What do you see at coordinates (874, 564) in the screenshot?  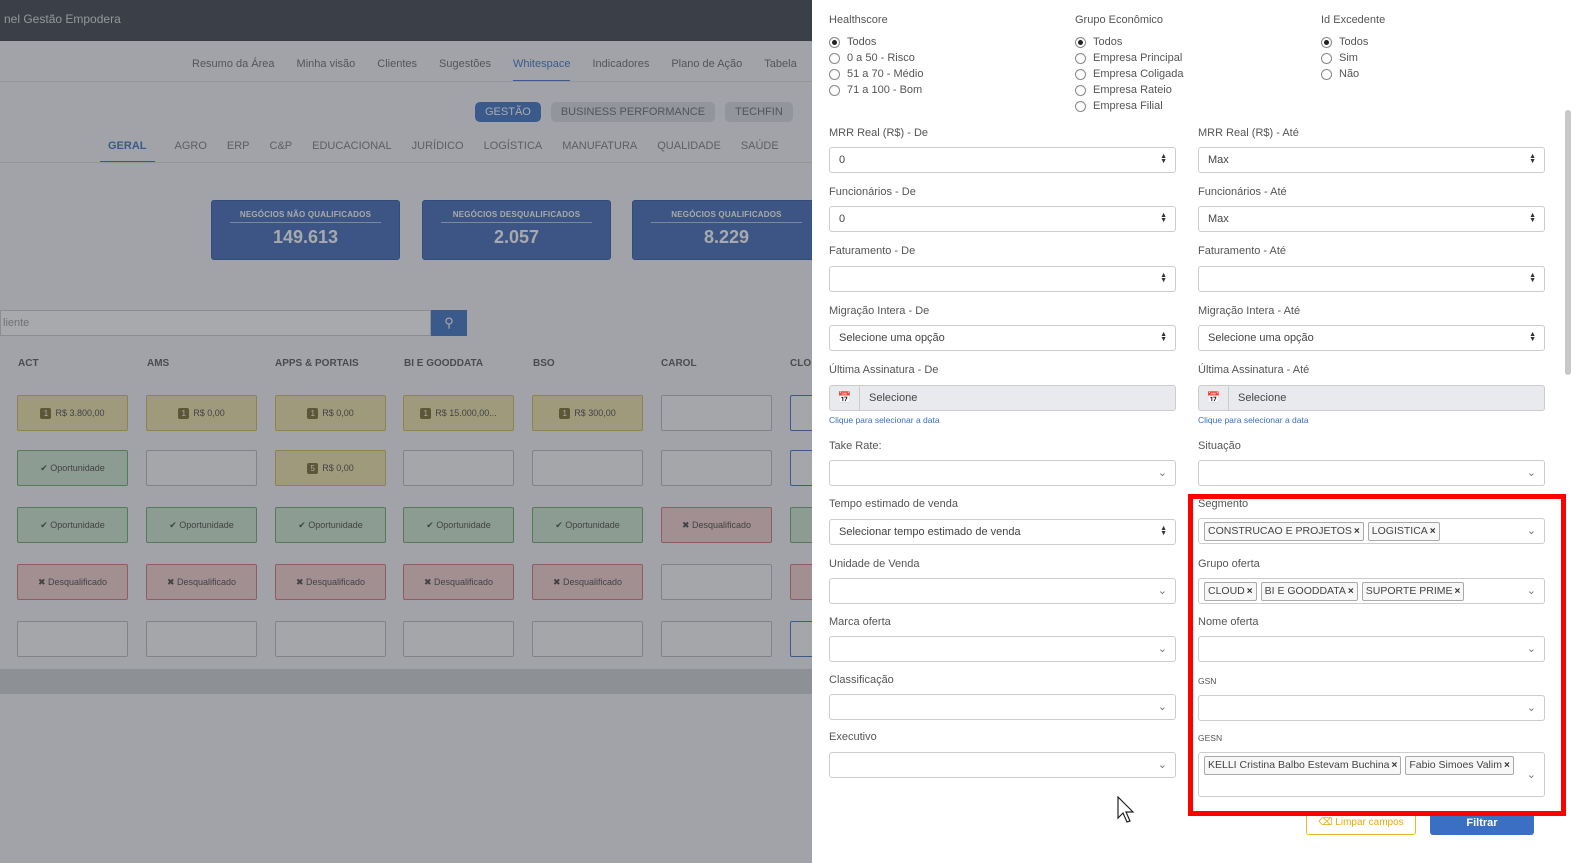 I see `unidade-venda-label: Unidade de Venda` at bounding box center [874, 564].